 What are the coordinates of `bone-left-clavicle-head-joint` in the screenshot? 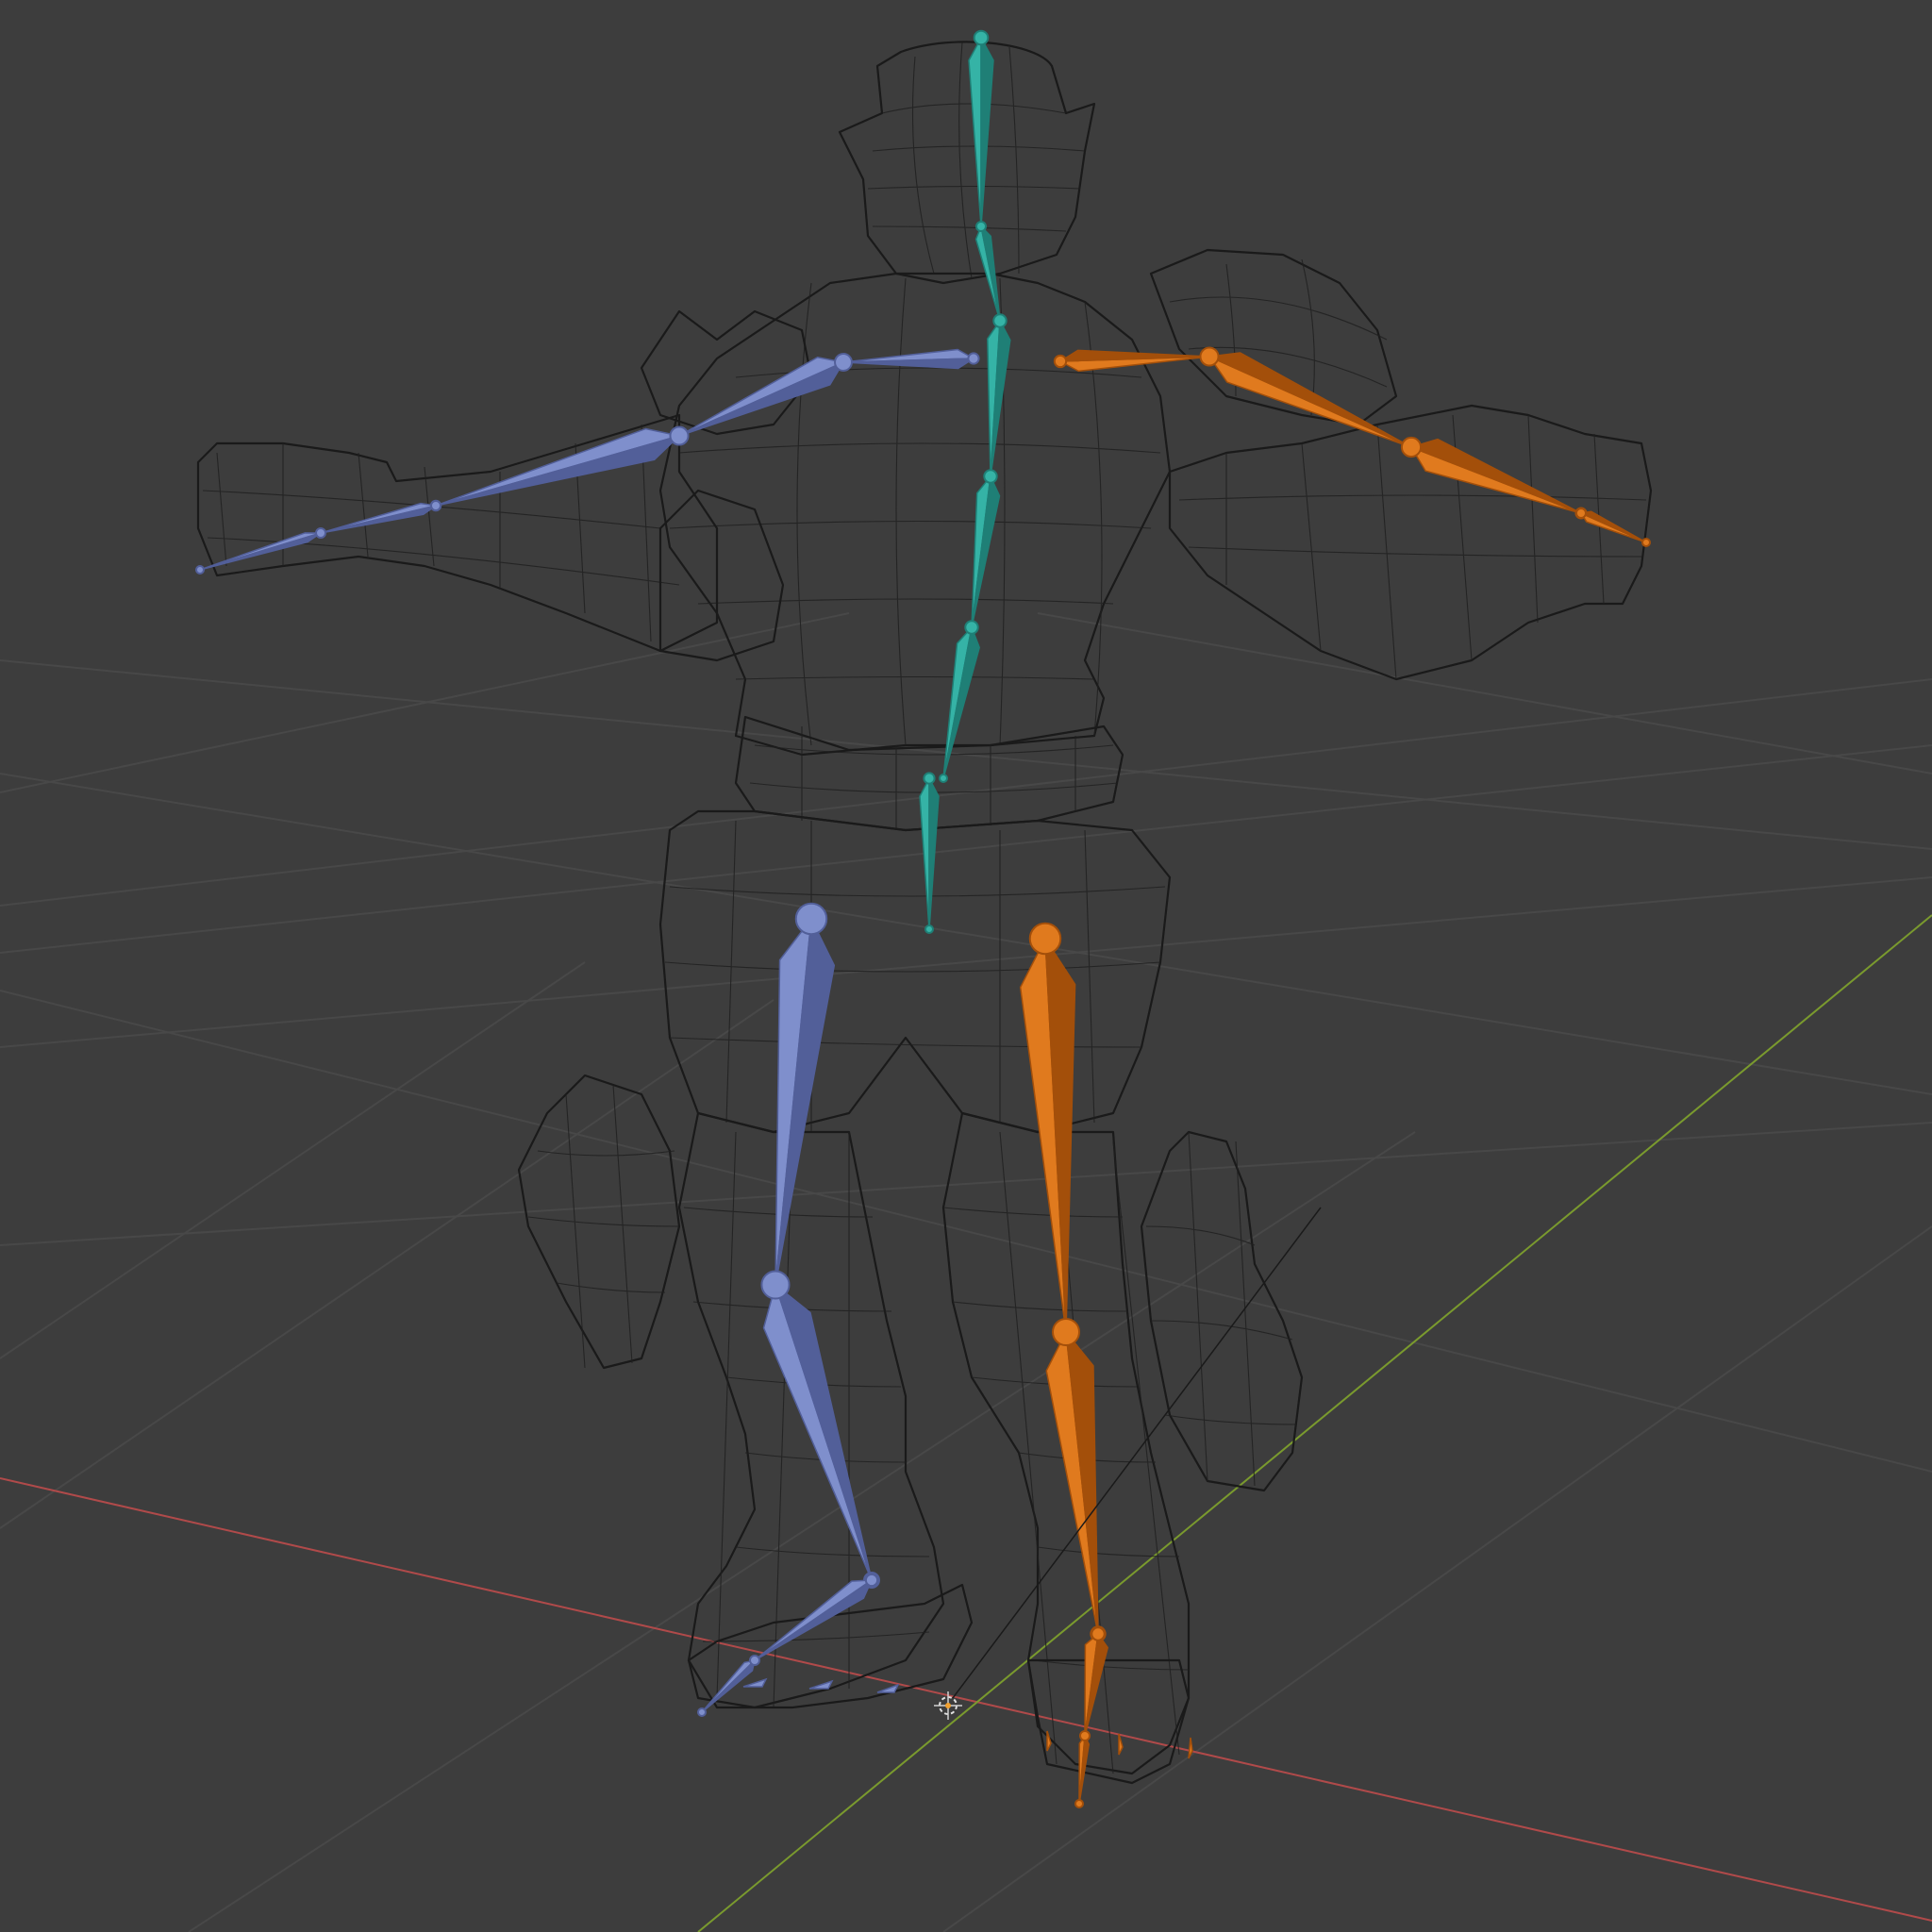 It's located at (974, 358).